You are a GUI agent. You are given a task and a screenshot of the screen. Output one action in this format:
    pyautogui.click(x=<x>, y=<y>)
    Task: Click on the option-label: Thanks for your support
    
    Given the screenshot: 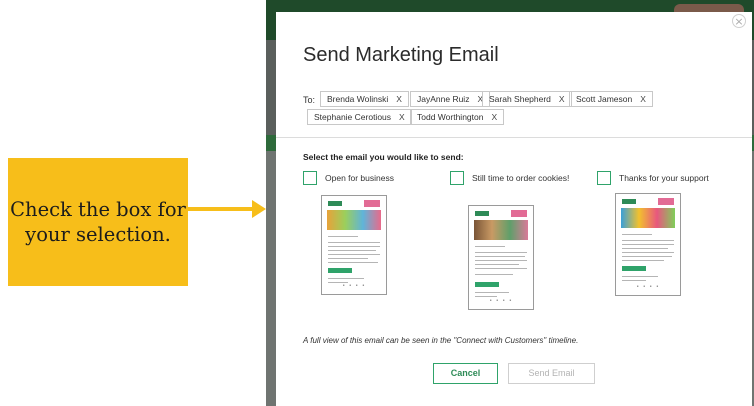 What is the action you would take?
    pyautogui.click(x=664, y=178)
    